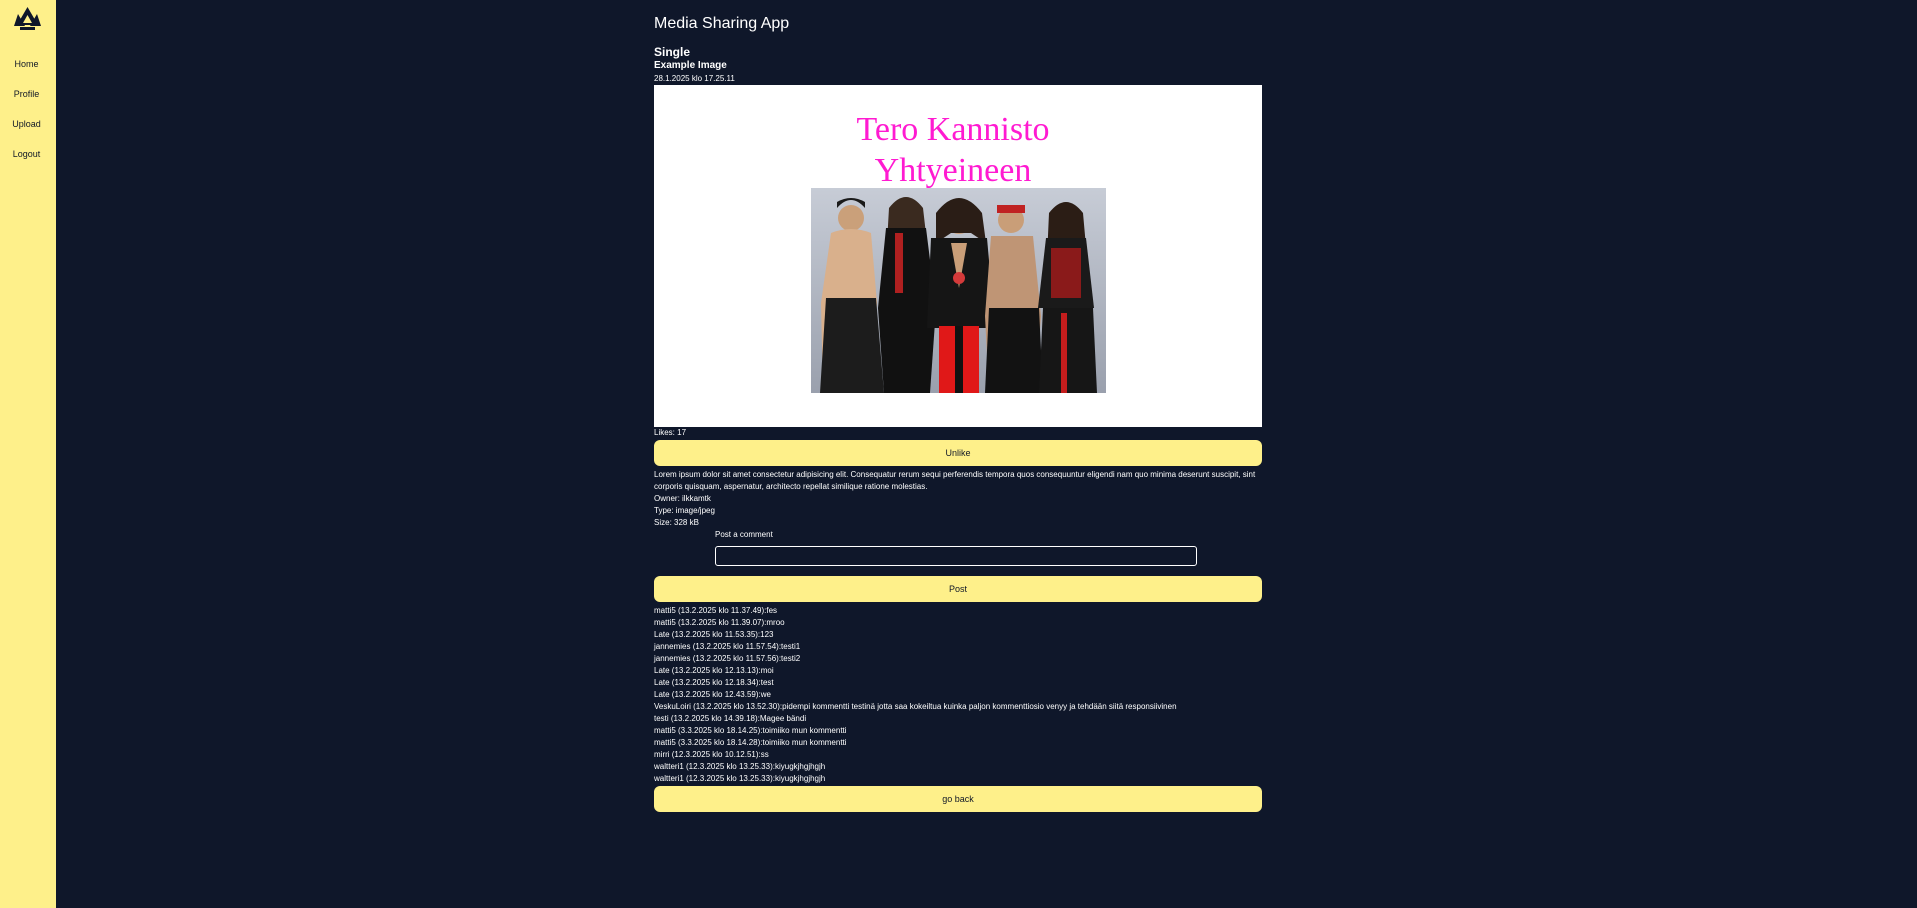  Describe the element at coordinates (670, 432) in the screenshot. I see `likes-count: Likes: 17` at that location.